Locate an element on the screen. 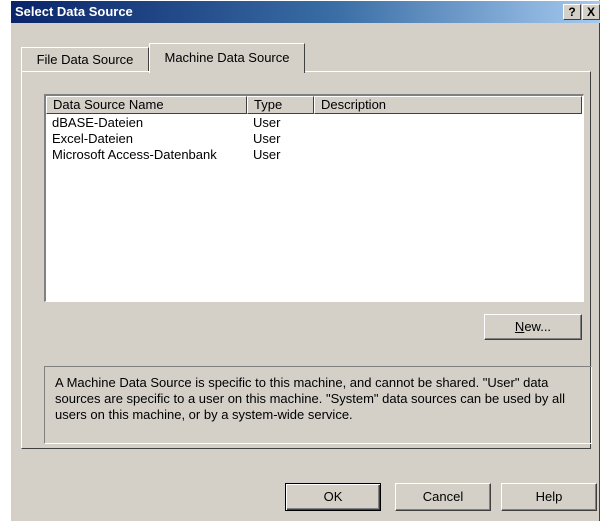  close-icon: X is located at coordinates (591, 12).